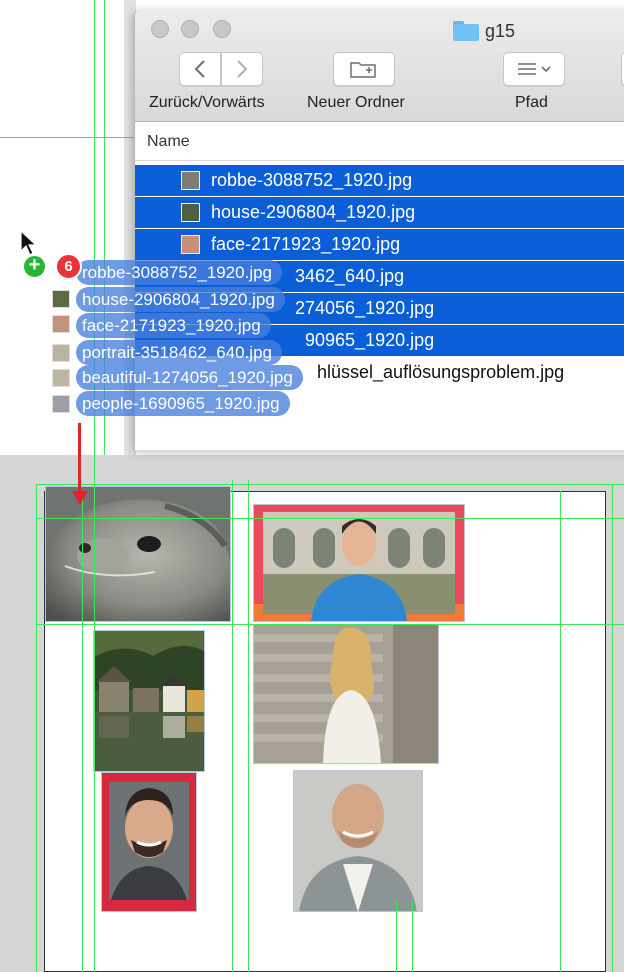  Describe the element at coordinates (190, 29) in the screenshot. I see `minimize-window-button` at that location.